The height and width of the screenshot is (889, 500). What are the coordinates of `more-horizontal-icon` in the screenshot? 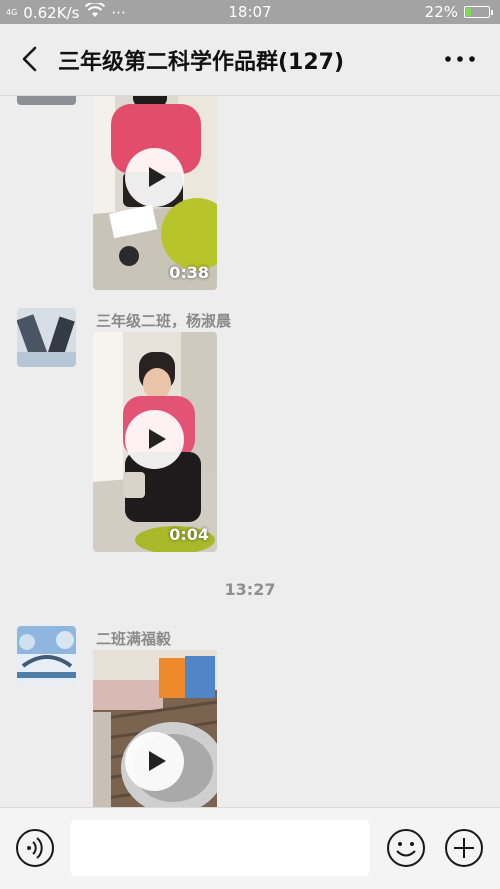 It's located at (460, 59).